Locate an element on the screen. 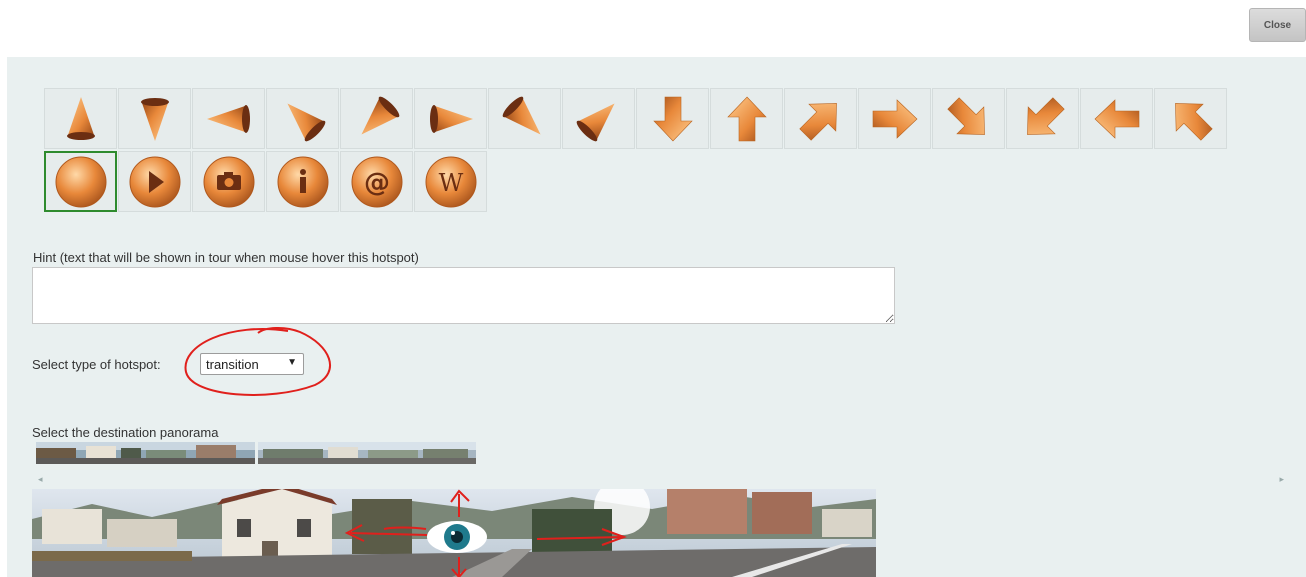  destination-label: Select the destination panorama is located at coordinates (125, 432).